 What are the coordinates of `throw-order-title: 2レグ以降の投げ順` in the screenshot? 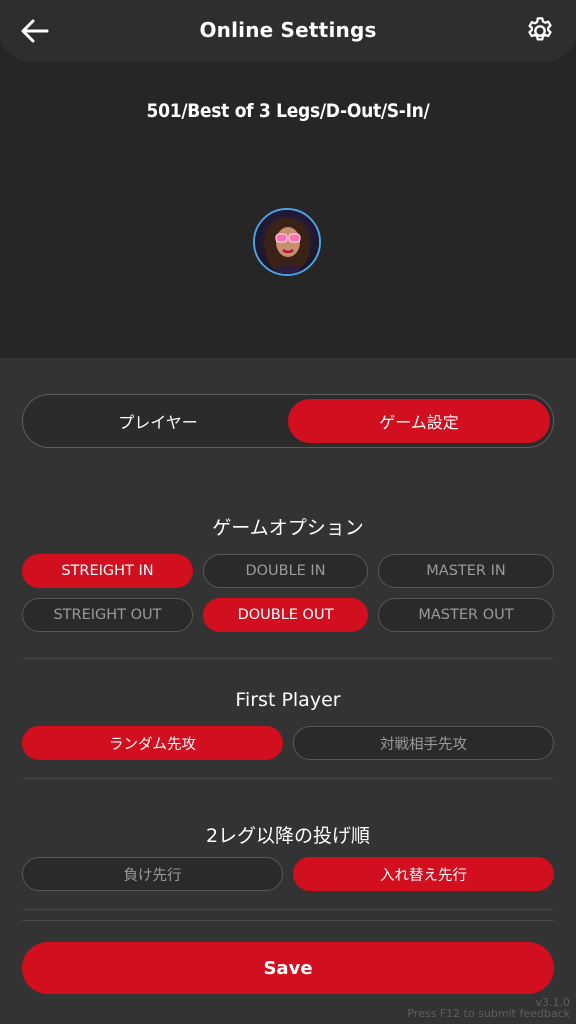 It's located at (288, 836).